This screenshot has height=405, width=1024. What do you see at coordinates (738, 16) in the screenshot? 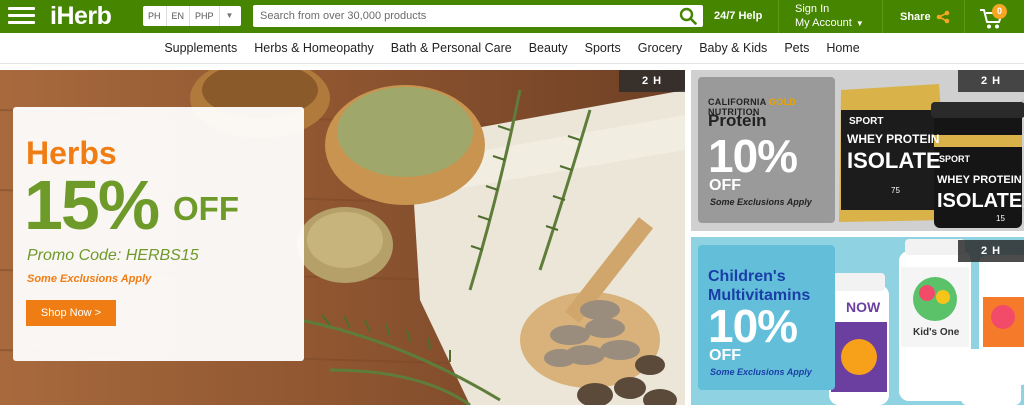
I see `help-link: 24/7 Help` at bounding box center [738, 16].